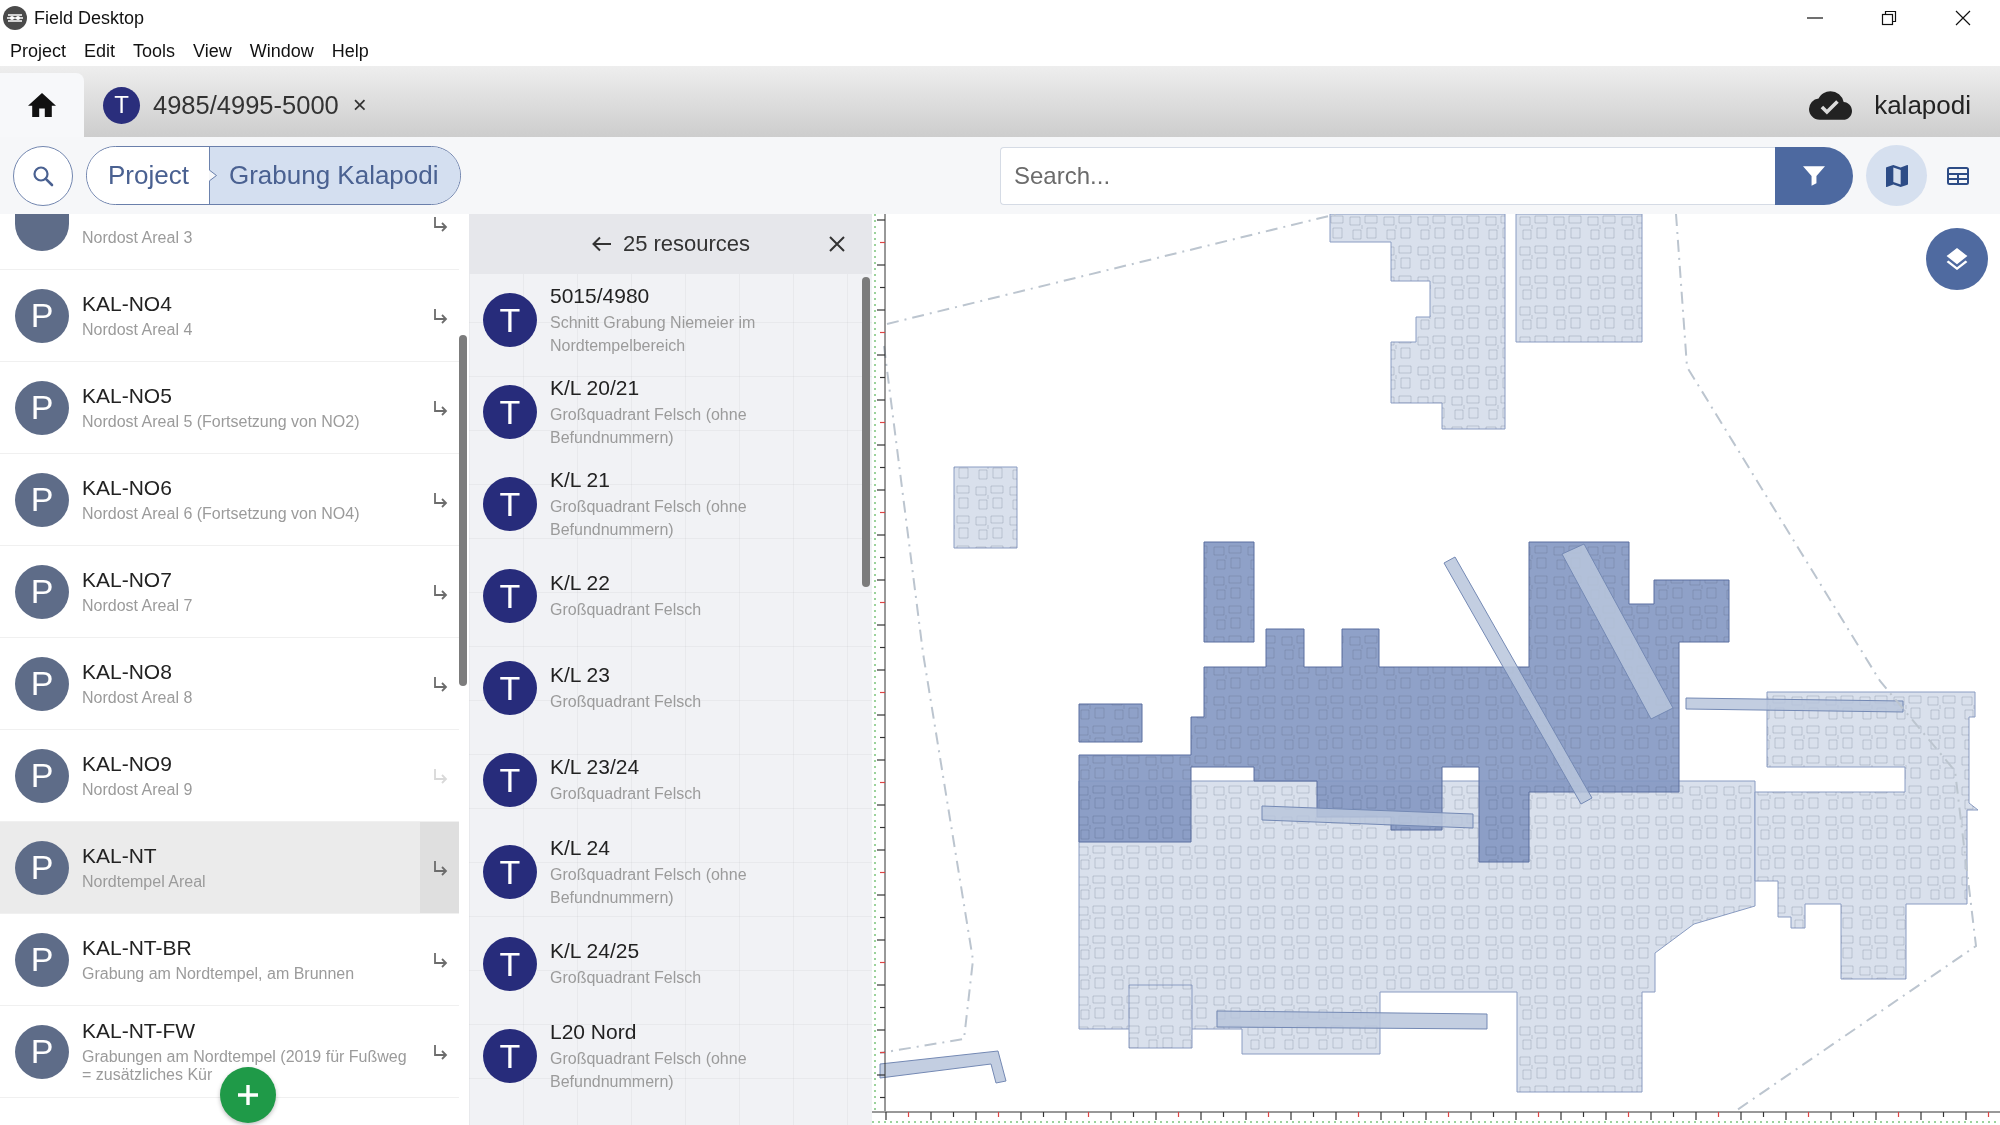  Describe the element at coordinates (359, 105) in the screenshot. I see `tab-close-button: ×` at that location.